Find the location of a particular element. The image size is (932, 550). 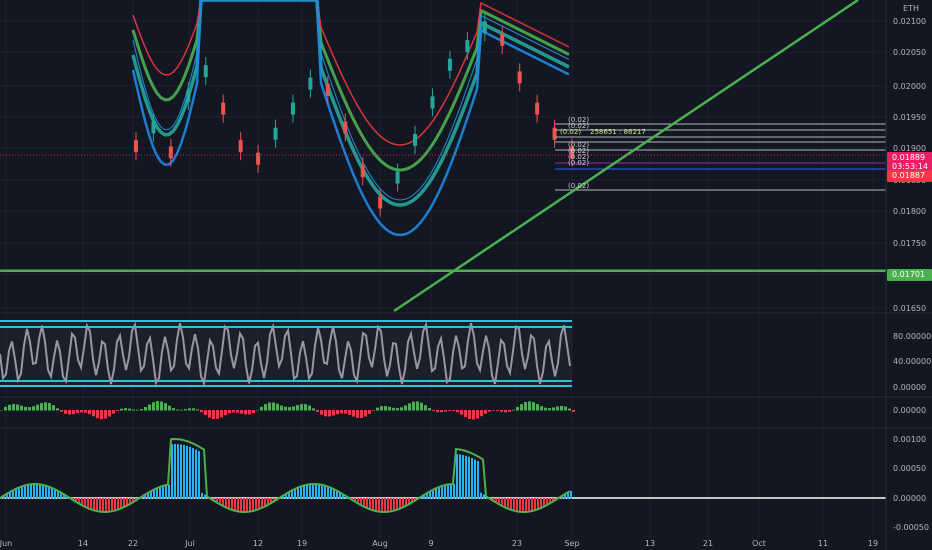

support-price-badge: 0.01701 is located at coordinates (909, 275).